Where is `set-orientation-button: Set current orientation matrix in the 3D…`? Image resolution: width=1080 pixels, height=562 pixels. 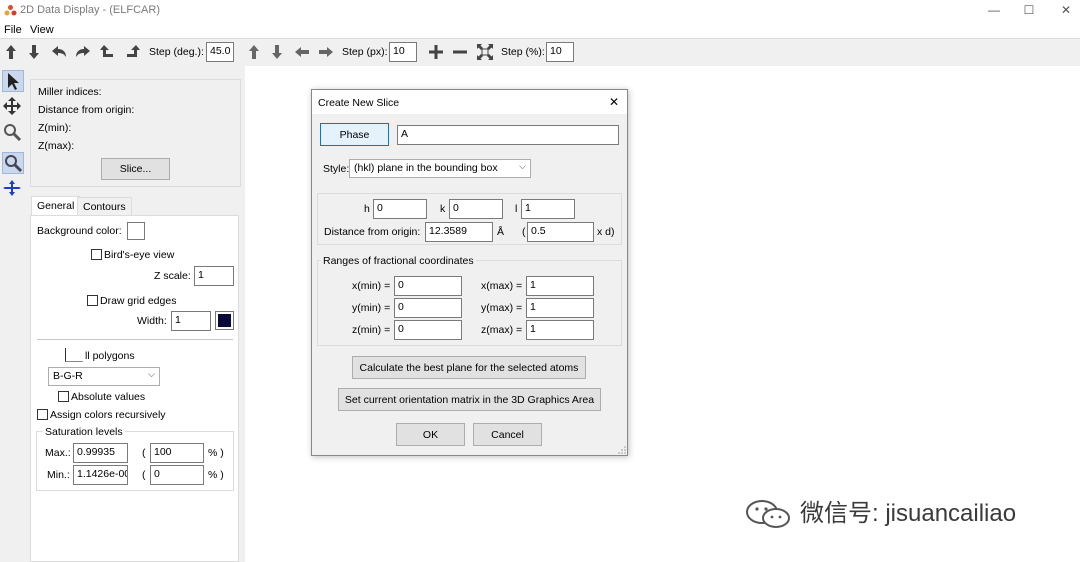 set-orientation-button: Set current orientation matrix in the 3D… is located at coordinates (469, 399).